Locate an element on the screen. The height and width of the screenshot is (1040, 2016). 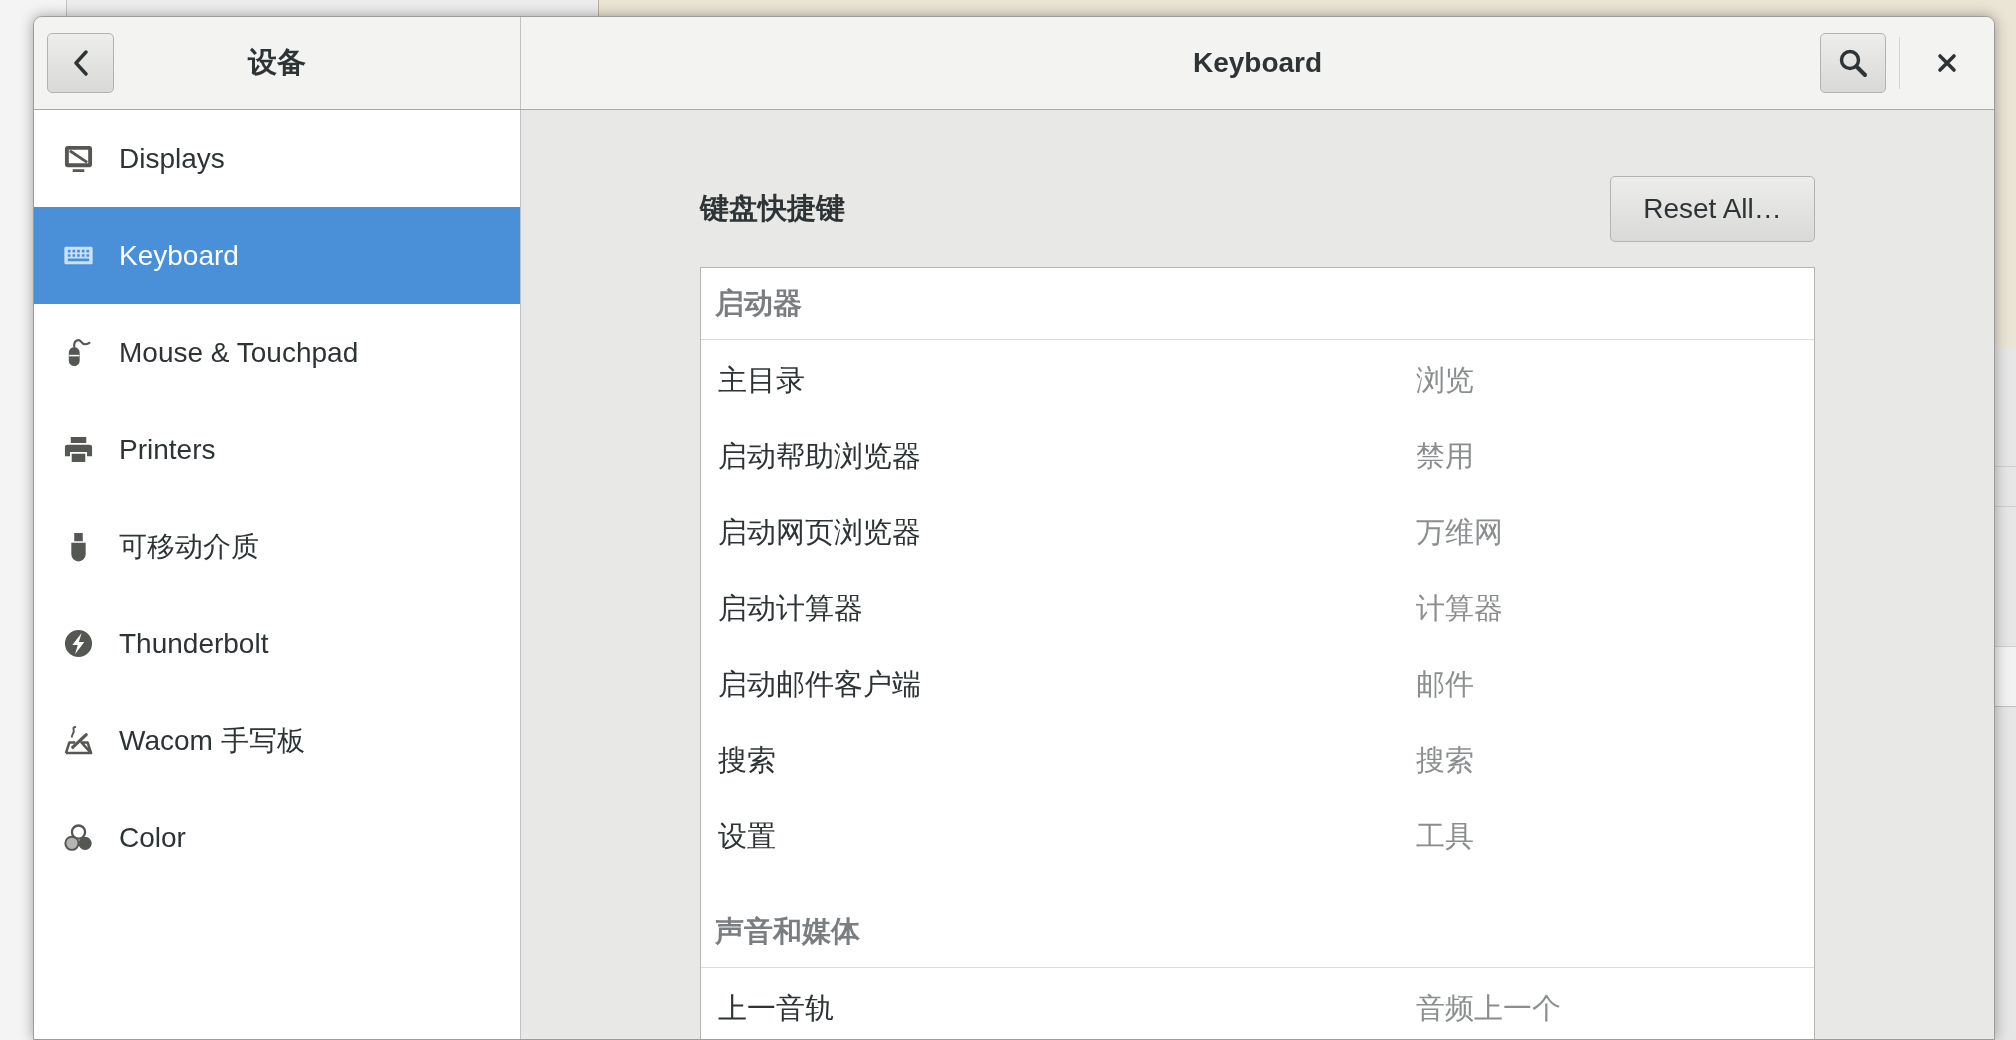
section-title: 键盘快捷键 is located at coordinates (772, 209).